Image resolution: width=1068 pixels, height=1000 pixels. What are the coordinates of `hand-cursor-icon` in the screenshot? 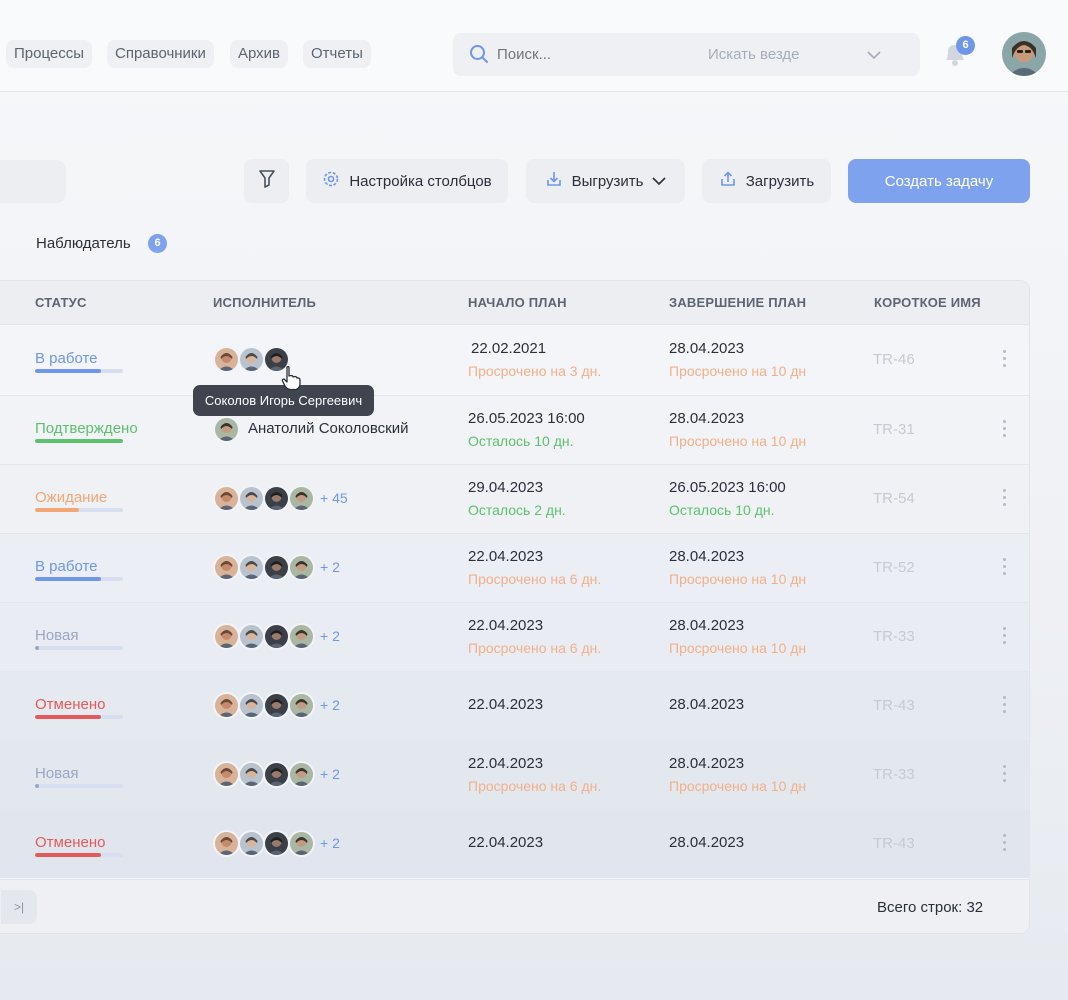 It's located at (291, 380).